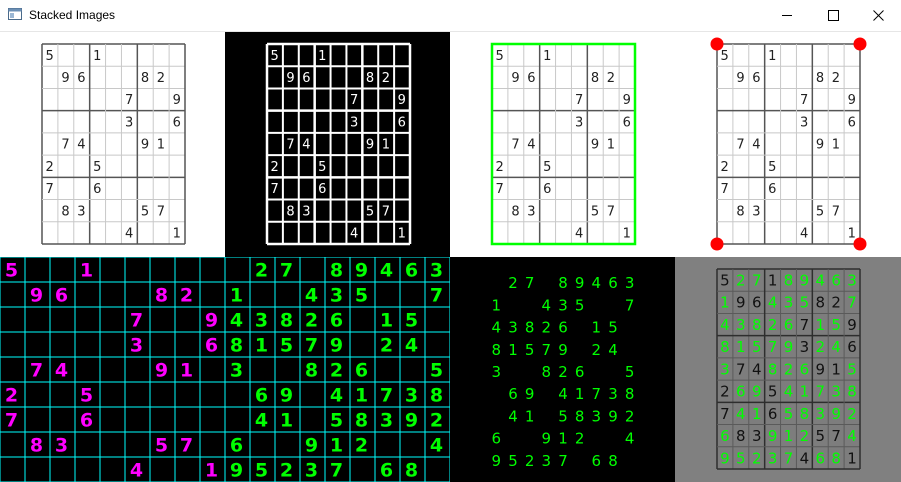 This screenshot has height=482, width=901. What do you see at coordinates (852, 325) in the screenshot?
I see `given-digit: 9` at bounding box center [852, 325].